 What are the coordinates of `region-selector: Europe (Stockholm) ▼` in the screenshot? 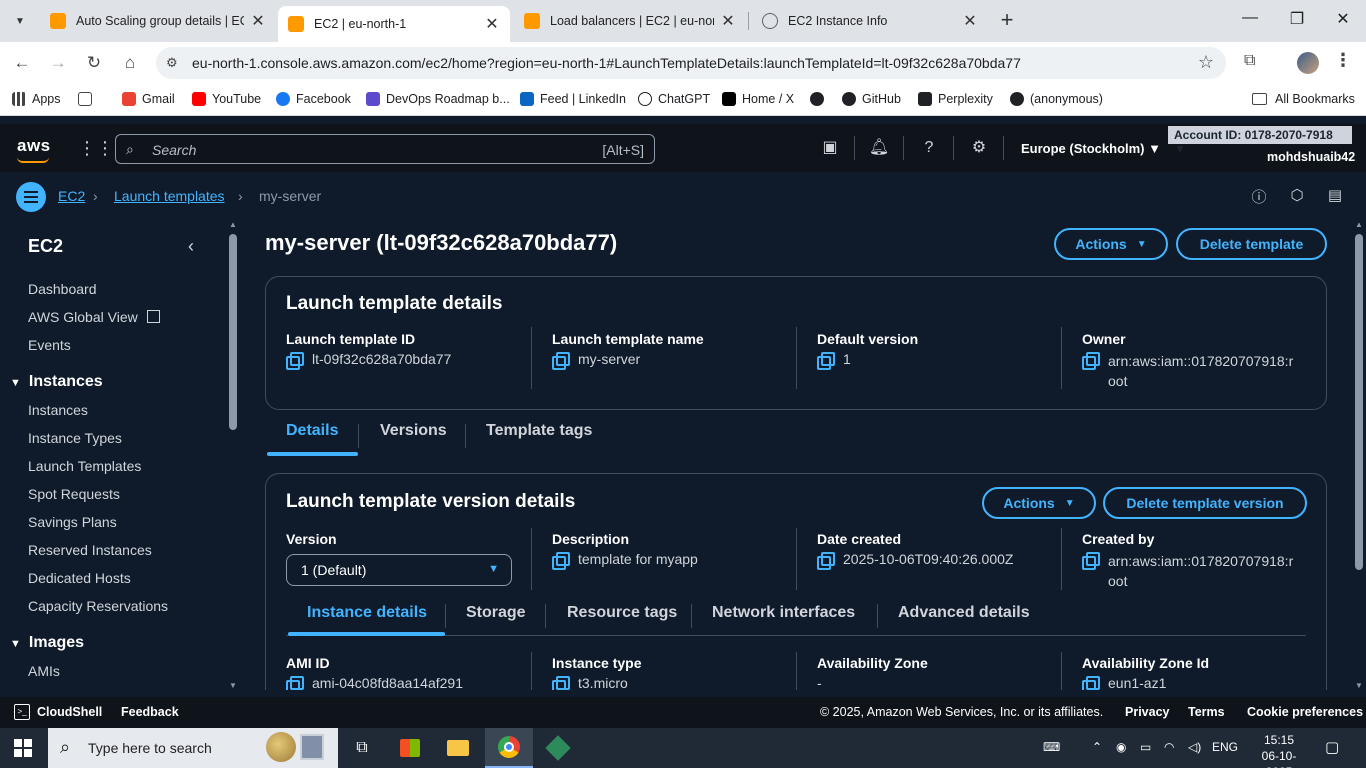 It's located at (1091, 148).